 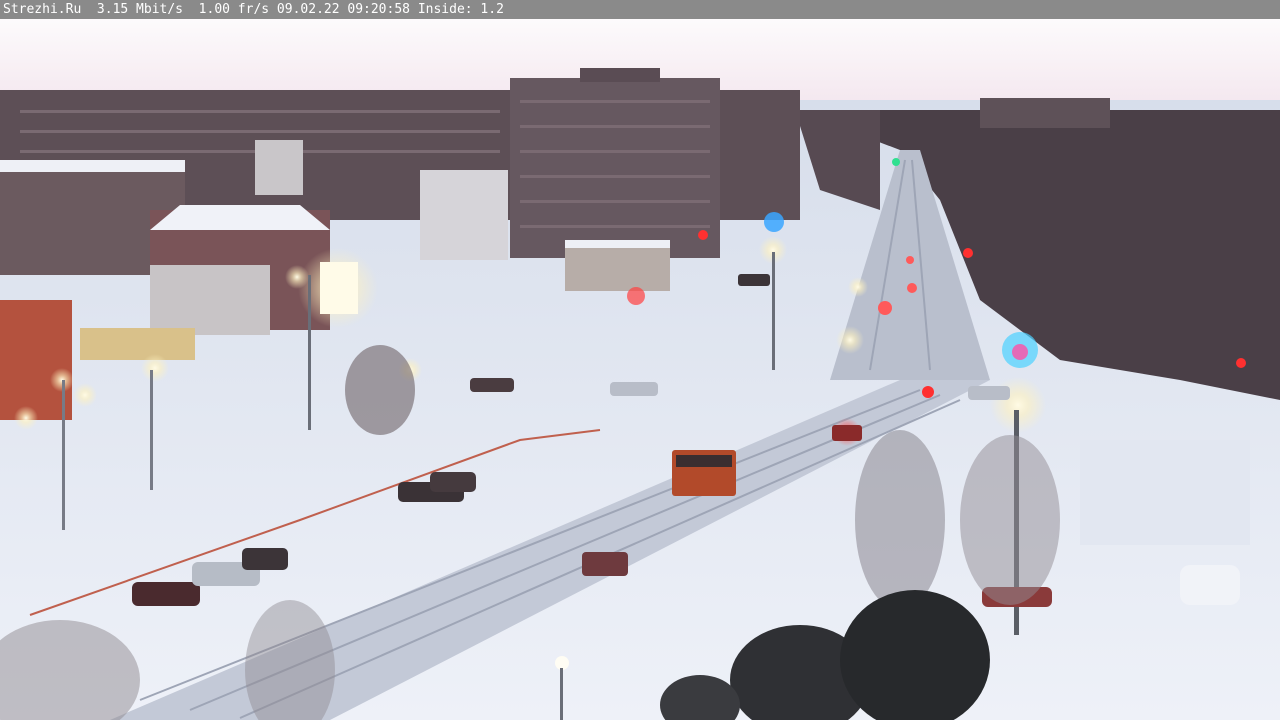 What do you see at coordinates (615, 168) in the screenshot?
I see `apartment-tower` at bounding box center [615, 168].